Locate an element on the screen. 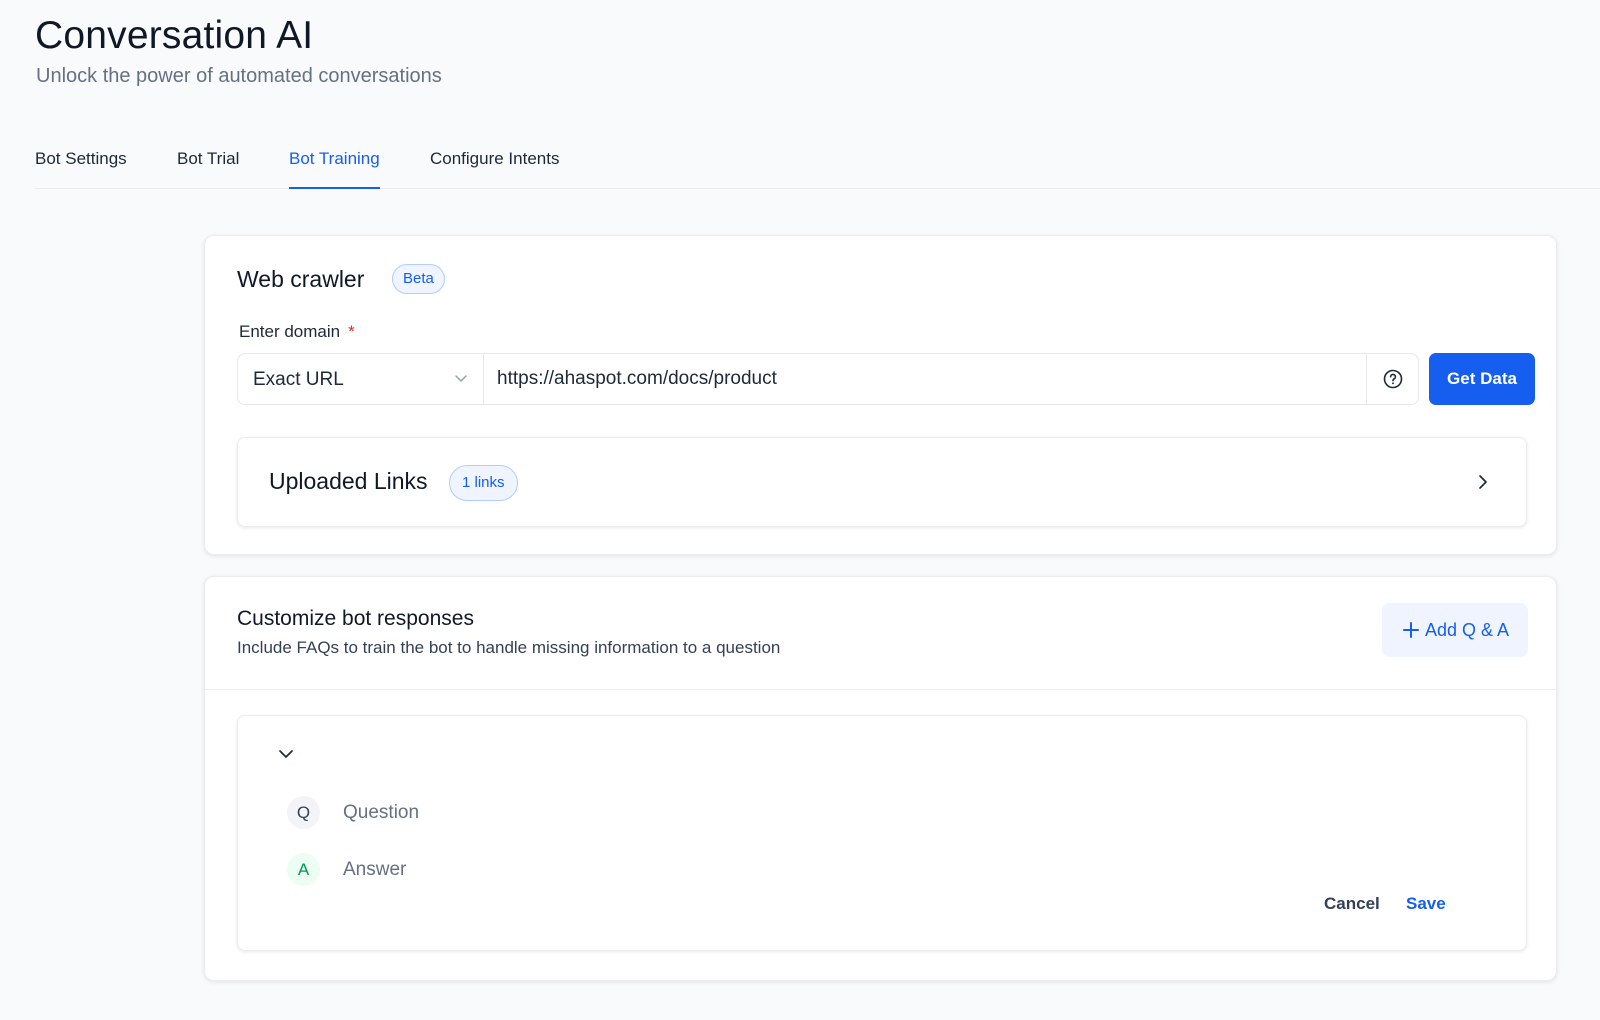 This screenshot has height=1020, width=1600. match-type-value: Exact URL is located at coordinates (298, 379).